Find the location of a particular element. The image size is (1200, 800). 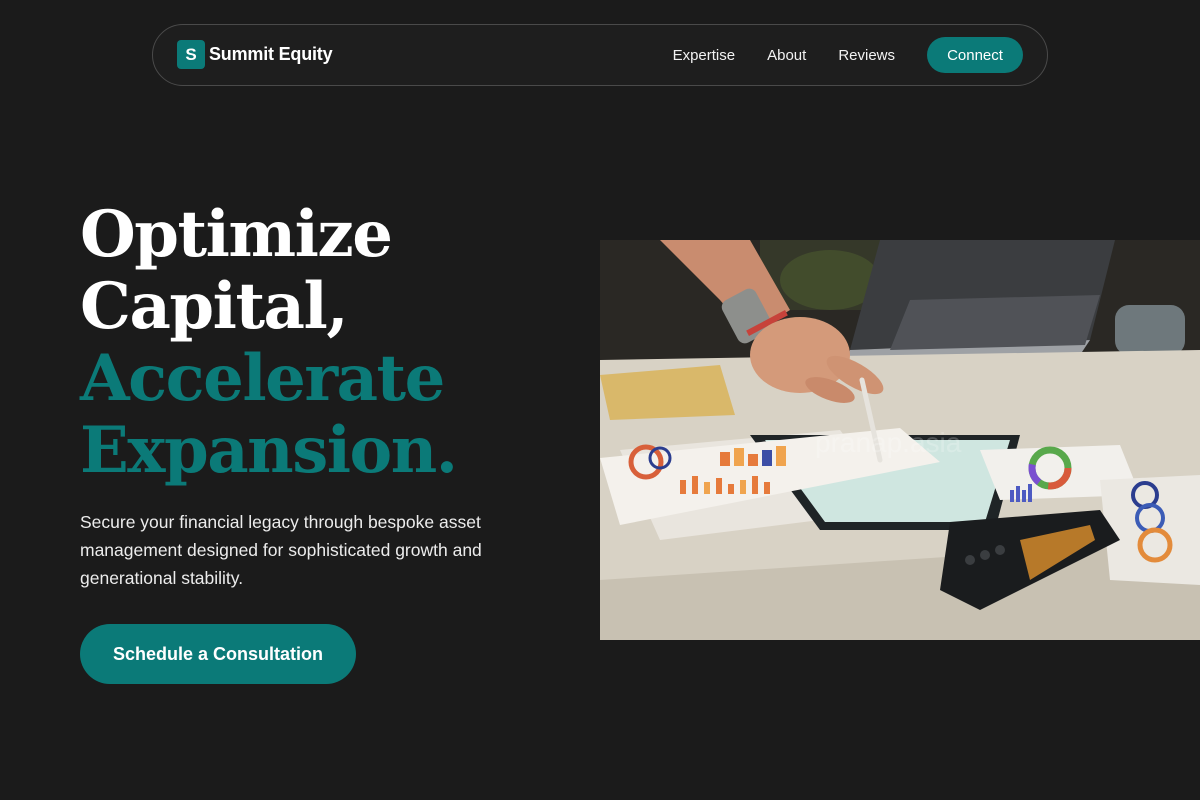

schedule-consultation-button: Schedule a Consultation is located at coordinates (218, 654).